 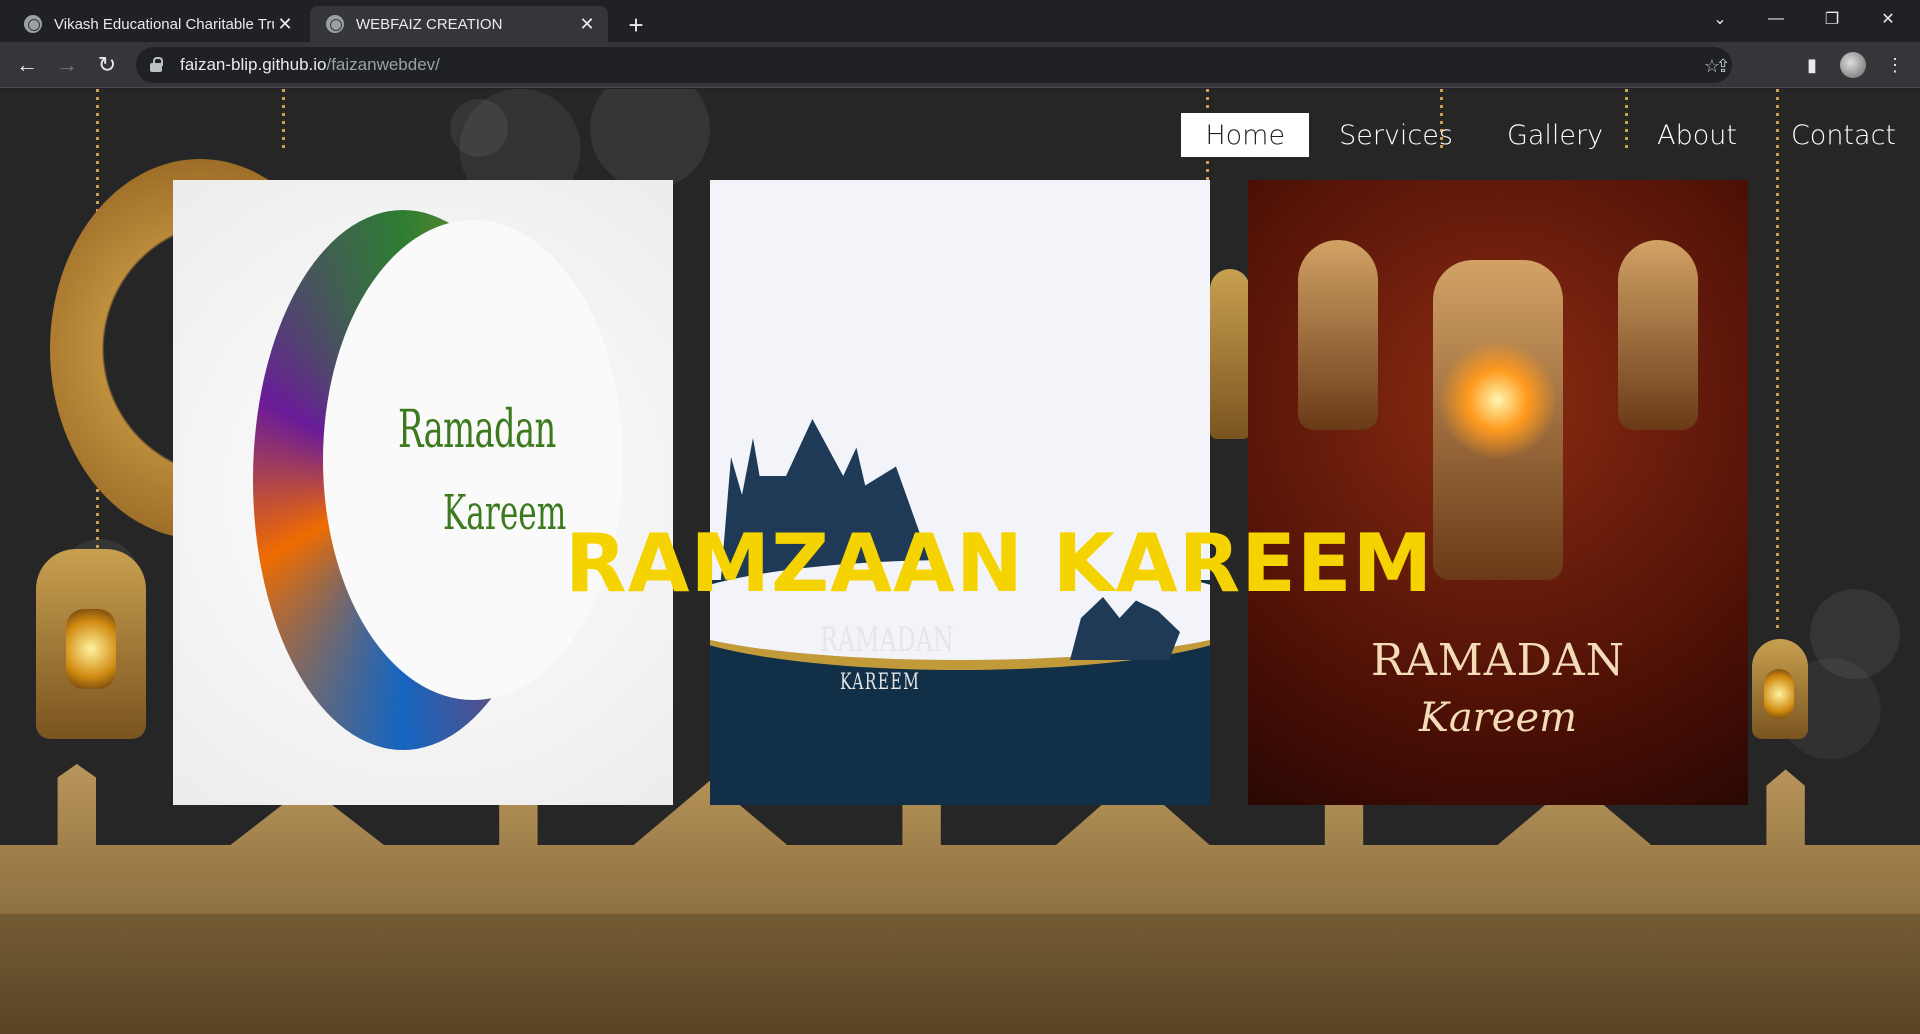 What do you see at coordinates (1720, 19) in the screenshot?
I see `tab-search-chevron-icon: ⌄` at bounding box center [1720, 19].